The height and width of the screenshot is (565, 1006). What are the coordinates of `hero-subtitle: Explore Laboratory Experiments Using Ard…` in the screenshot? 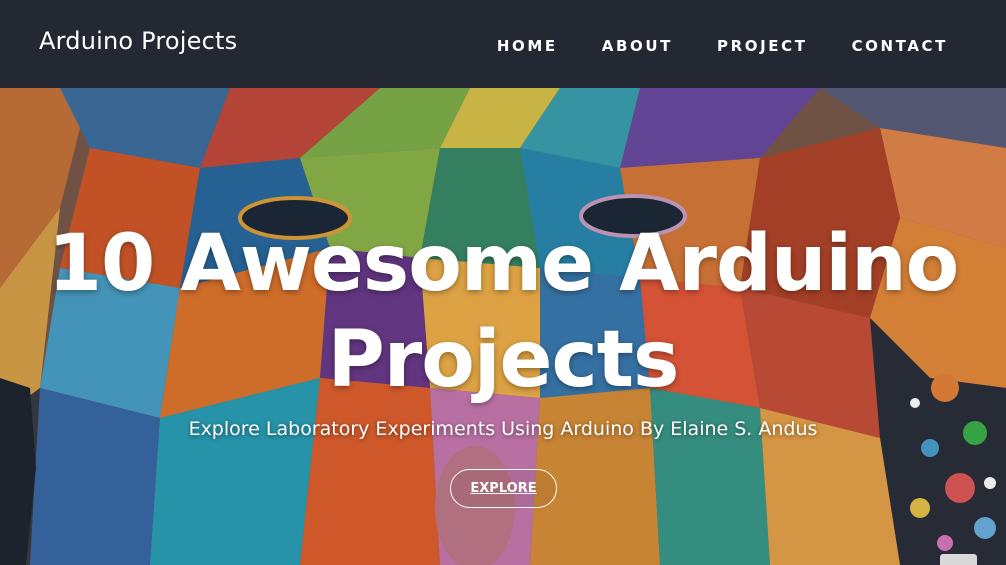 It's located at (503, 429).